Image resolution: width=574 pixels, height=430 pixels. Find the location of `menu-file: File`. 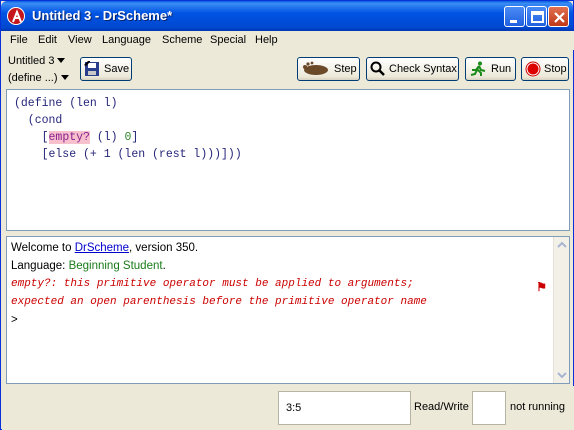

menu-file: File is located at coordinates (19, 40).